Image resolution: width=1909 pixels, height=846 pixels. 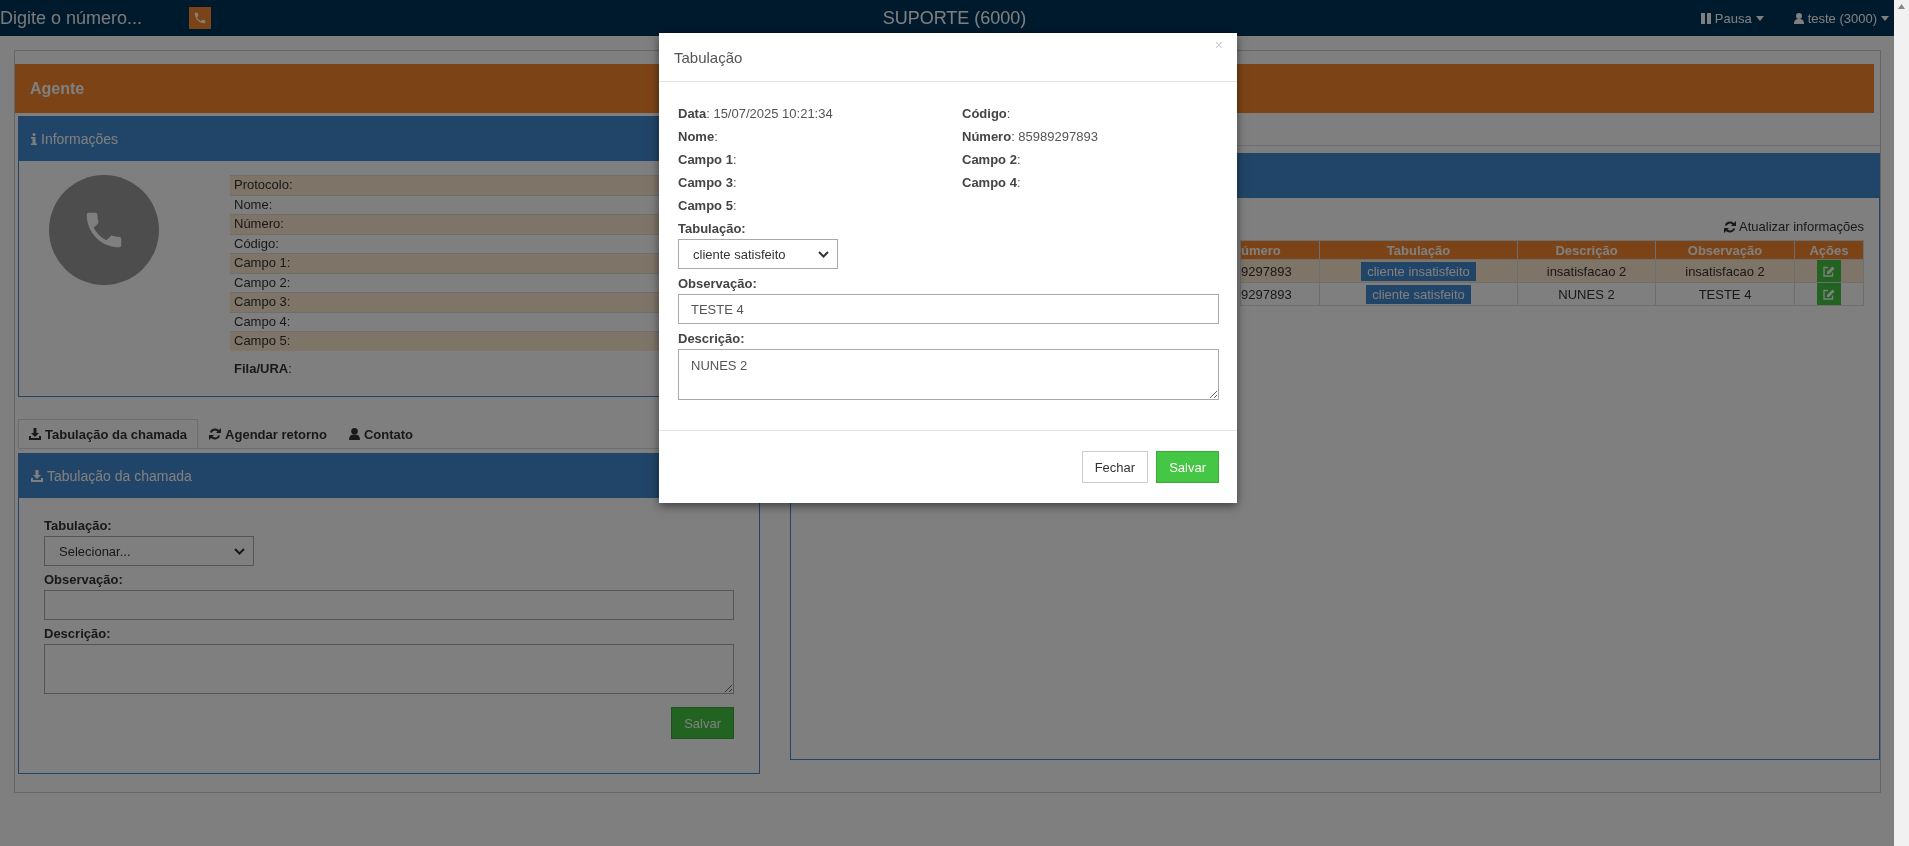 I want to click on detail-field: Campo 1:, so click(x=820, y=160).